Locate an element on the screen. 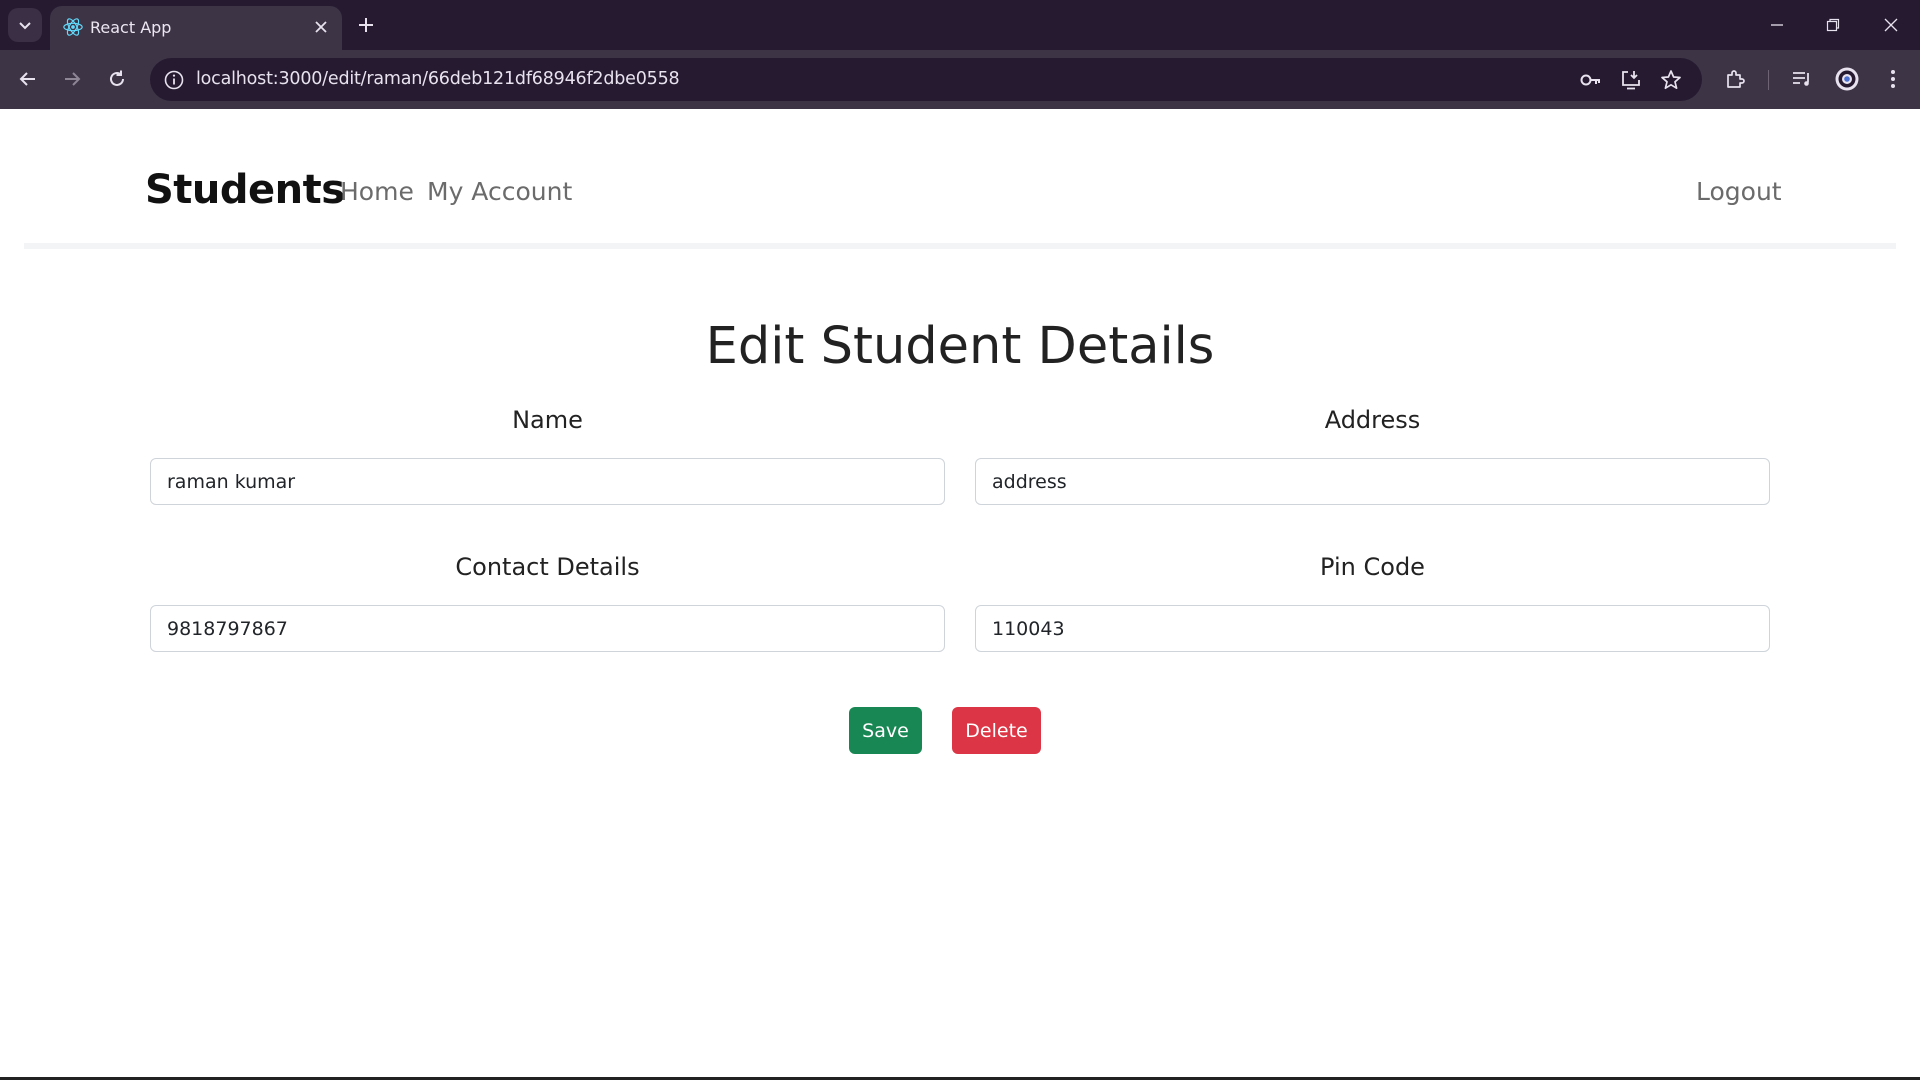 Image resolution: width=1920 pixels, height=1080 pixels. back-arrow-icon is located at coordinates (27, 79).